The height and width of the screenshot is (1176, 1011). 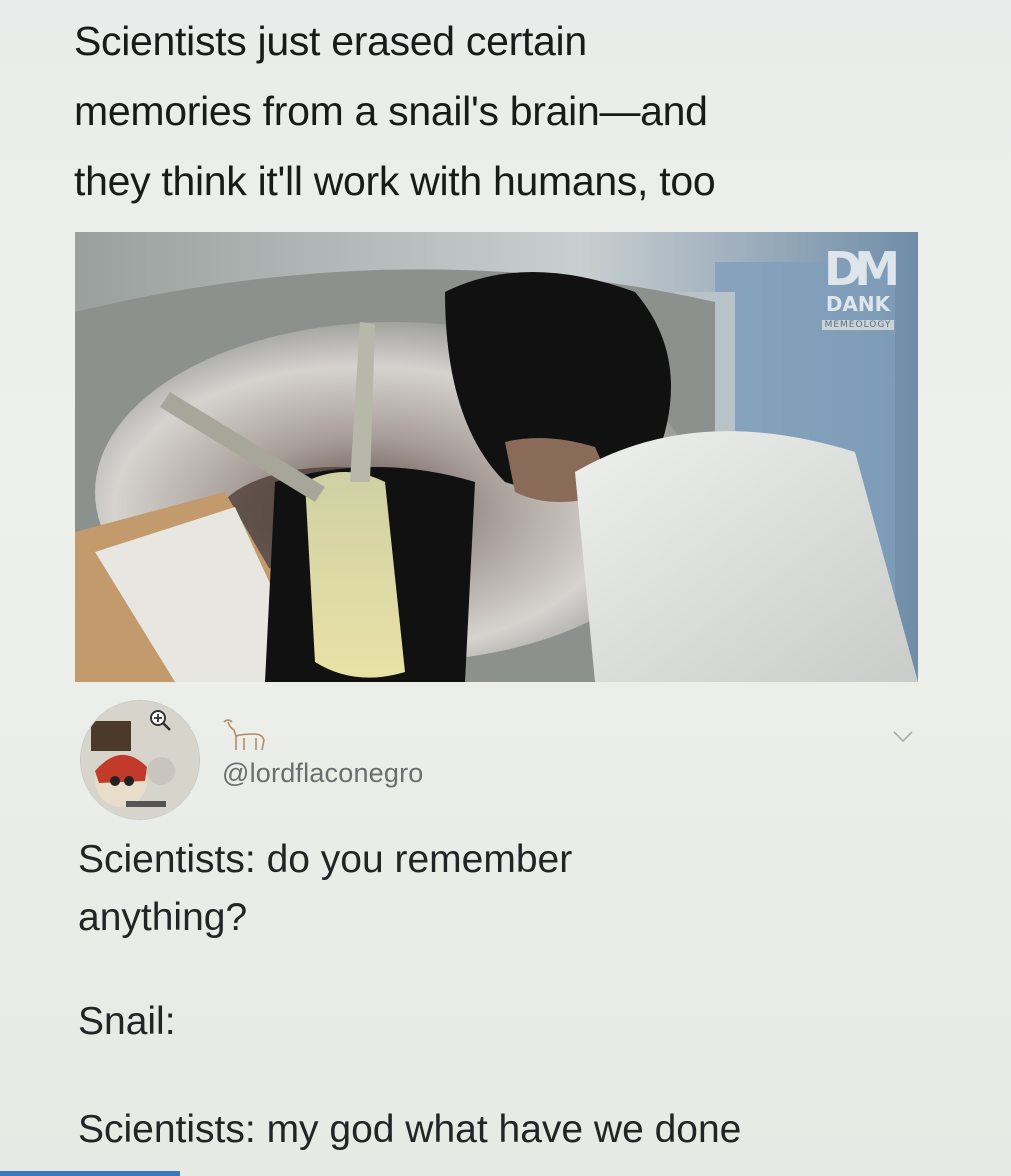 What do you see at coordinates (163, 917) in the screenshot?
I see `tweet-line-2: anything?` at bounding box center [163, 917].